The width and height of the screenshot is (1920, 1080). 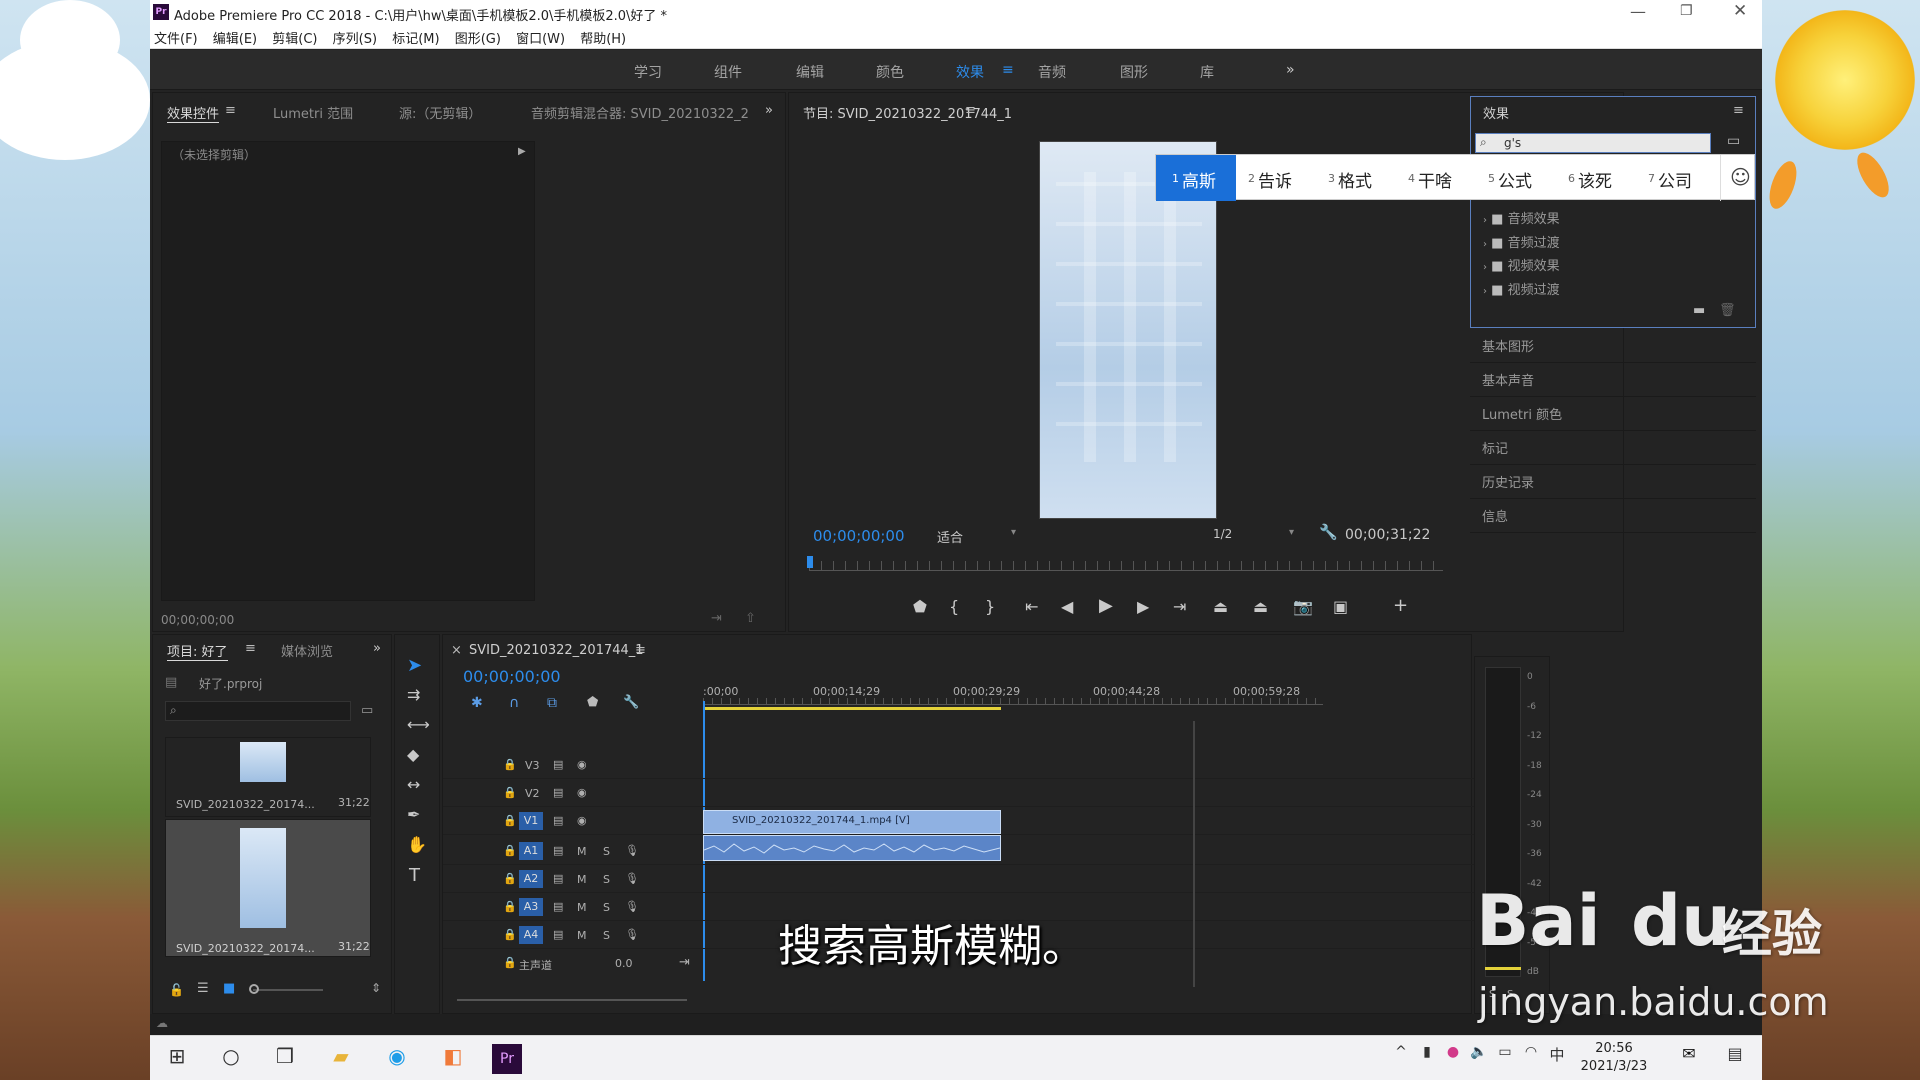 What do you see at coordinates (1143, 606) in the screenshot?
I see `step-forward-icon: ▶` at bounding box center [1143, 606].